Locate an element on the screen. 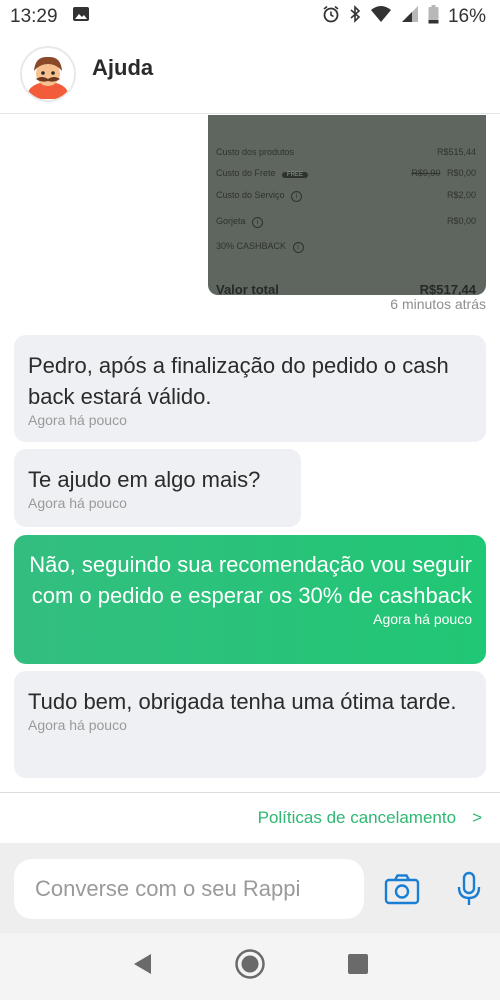  rappi-mascot-icon is located at coordinates (48, 77).